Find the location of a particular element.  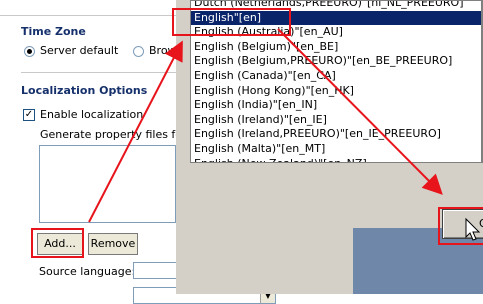

locale-list-item: English (Ireland)"[en_IE] is located at coordinates (336, 120).